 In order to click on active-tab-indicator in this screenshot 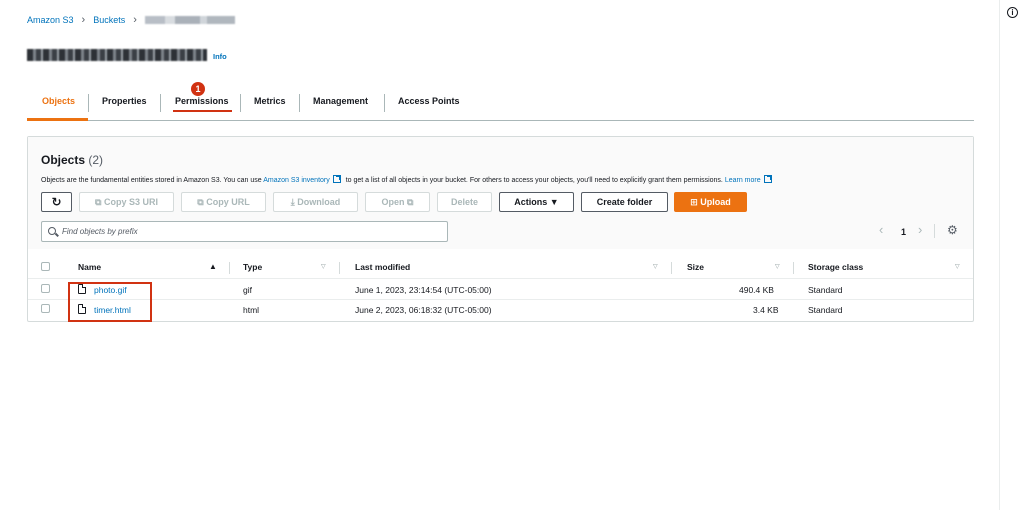, I will do `click(57, 119)`.